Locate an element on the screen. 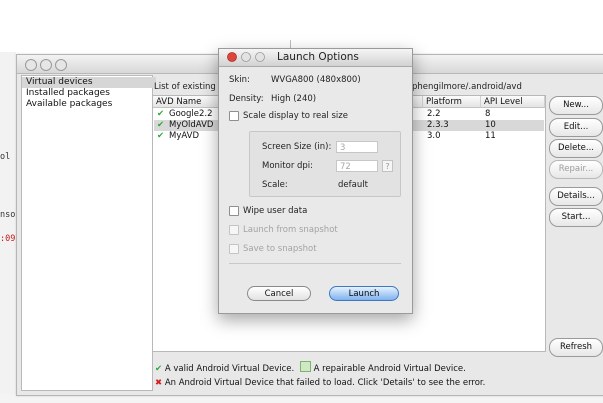 The image size is (603, 403). dialog-separator is located at coordinates (315, 263).